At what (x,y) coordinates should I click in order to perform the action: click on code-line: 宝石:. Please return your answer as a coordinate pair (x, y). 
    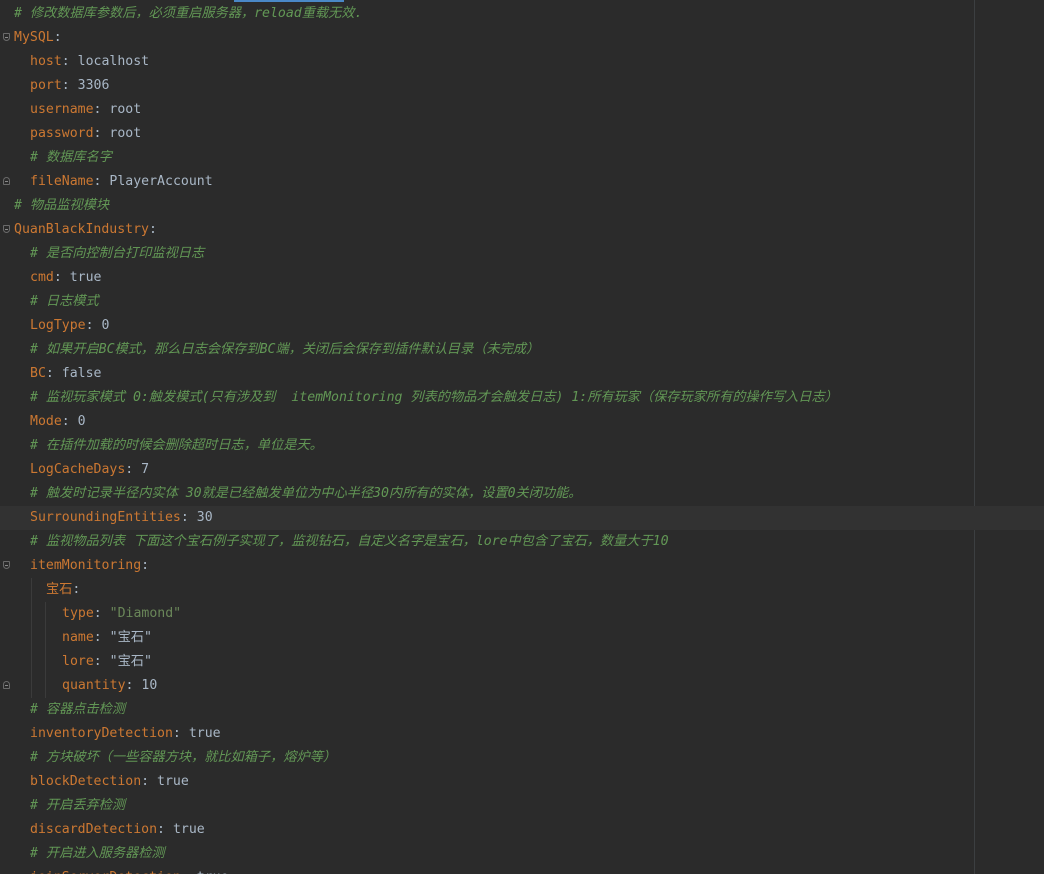
    Looking at the image, I should click on (487, 590).